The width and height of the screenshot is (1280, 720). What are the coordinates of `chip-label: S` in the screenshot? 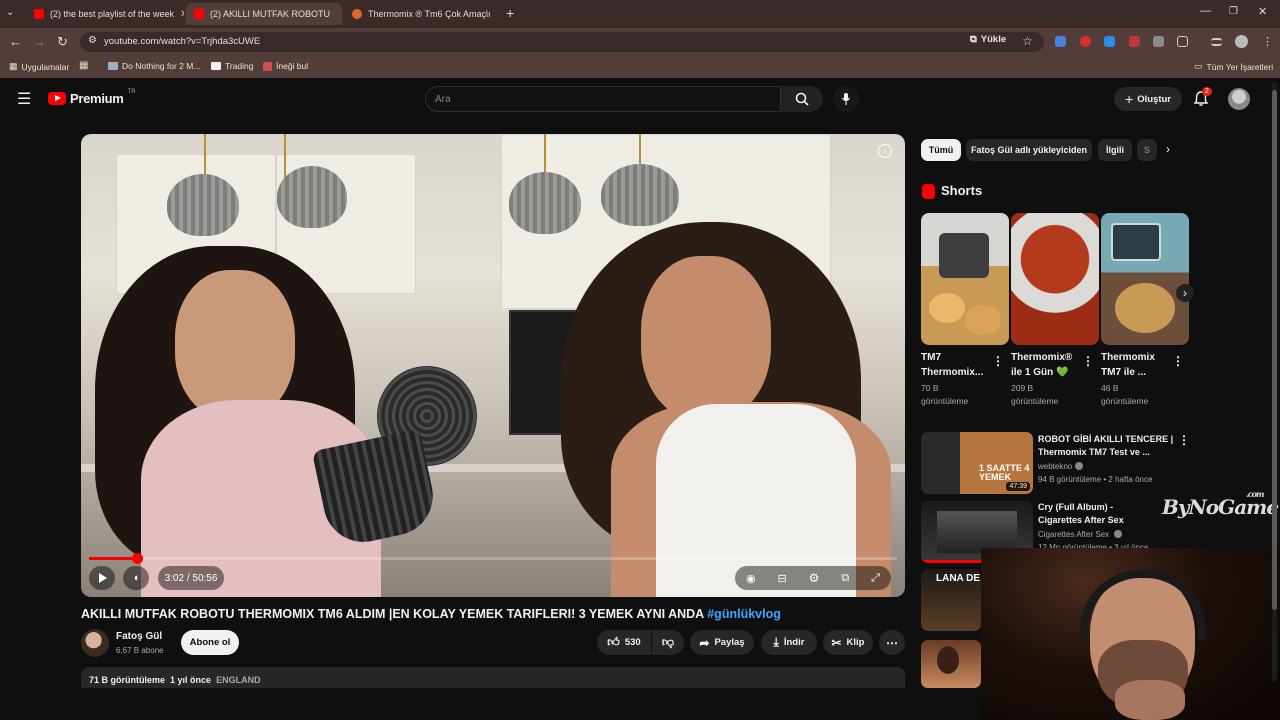 It's located at (1146, 150).